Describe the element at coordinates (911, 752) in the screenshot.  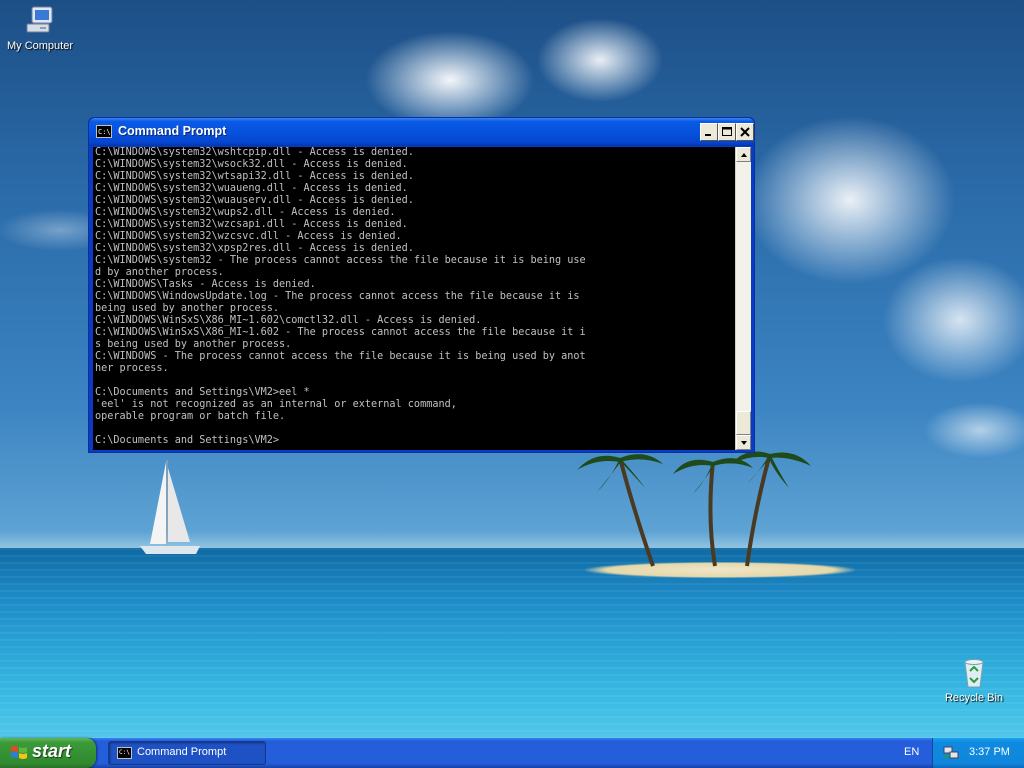
I see `language-indicator: EN` at that location.